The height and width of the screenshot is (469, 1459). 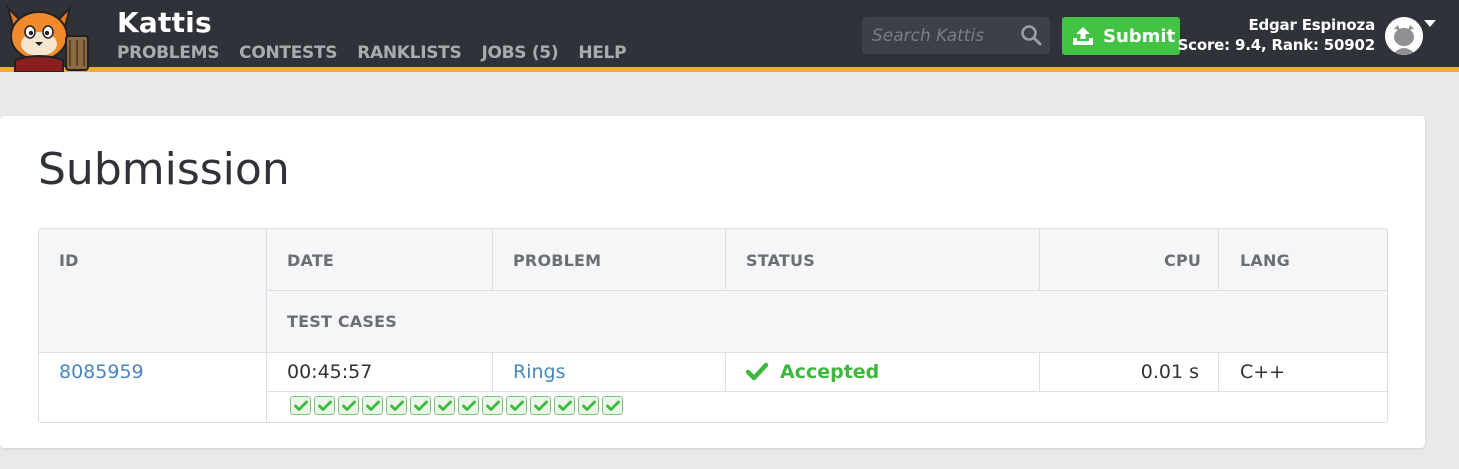 I want to click on problem-link: Rings, so click(x=539, y=372).